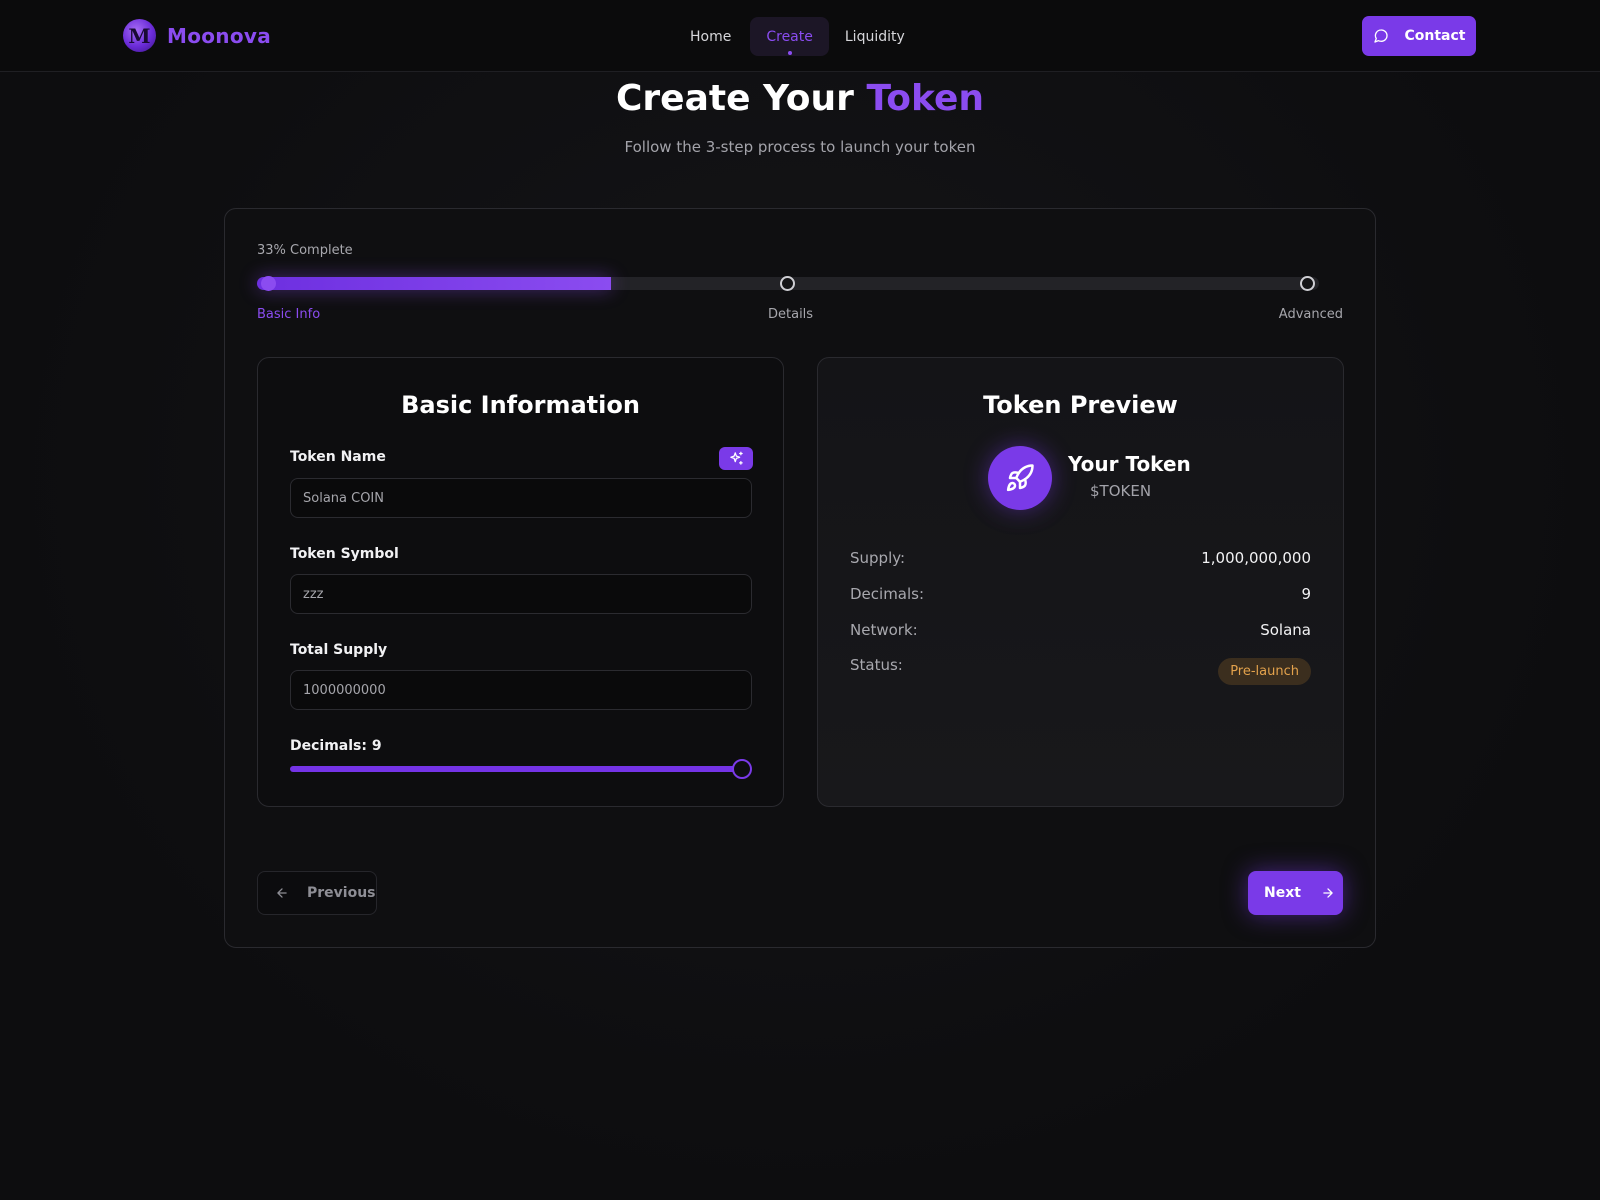 The width and height of the screenshot is (1600, 1200). I want to click on contact-button: Contact, so click(1419, 36).